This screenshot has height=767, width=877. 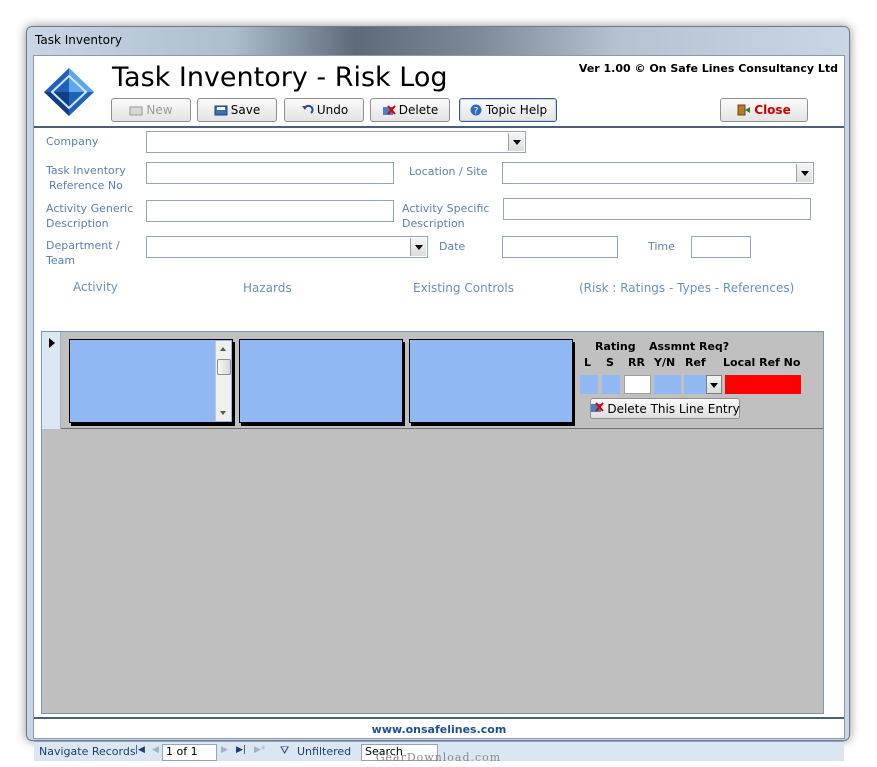 What do you see at coordinates (491, 381) in the screenshot?
I see `existing-controls-textbox` at bounding box center [491, 381].